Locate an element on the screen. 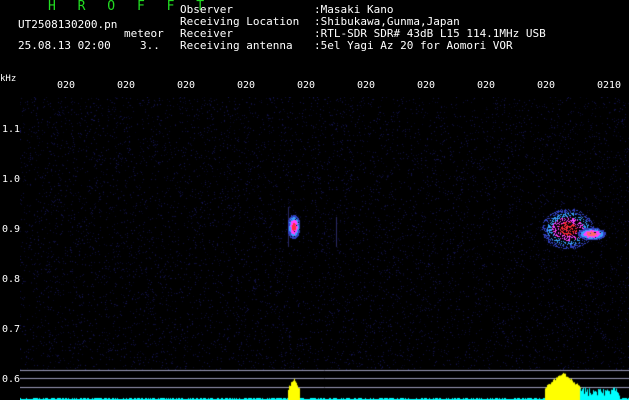  y-tick-label: 0.7 is located at coordinates (11, 329).